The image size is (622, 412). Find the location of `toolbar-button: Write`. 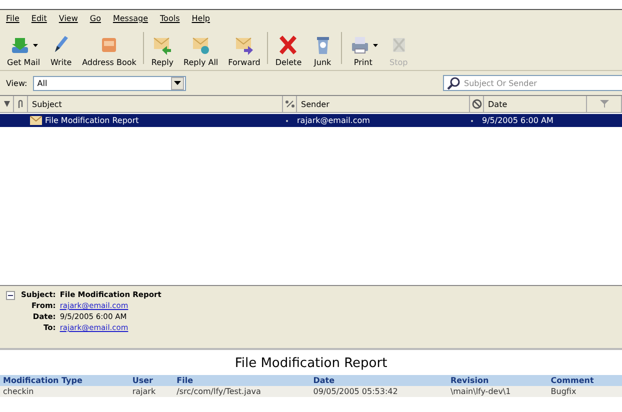

toolbar-button: Write is located at coordinates (61, 48).